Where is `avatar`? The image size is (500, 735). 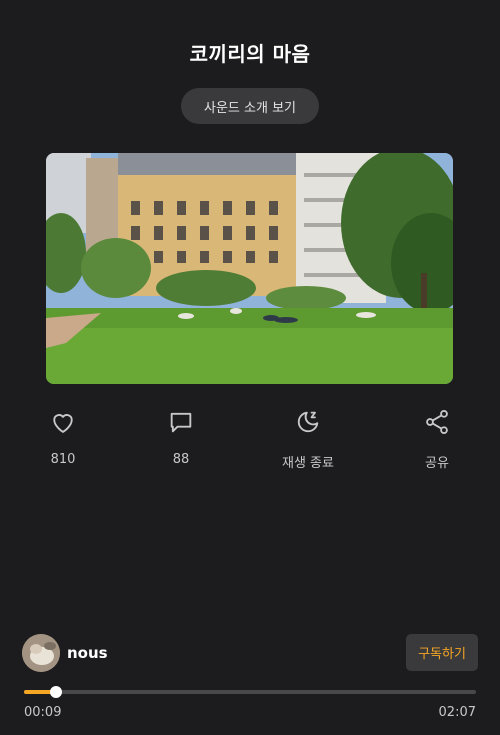 avatar is located at coordinates (41, 653).